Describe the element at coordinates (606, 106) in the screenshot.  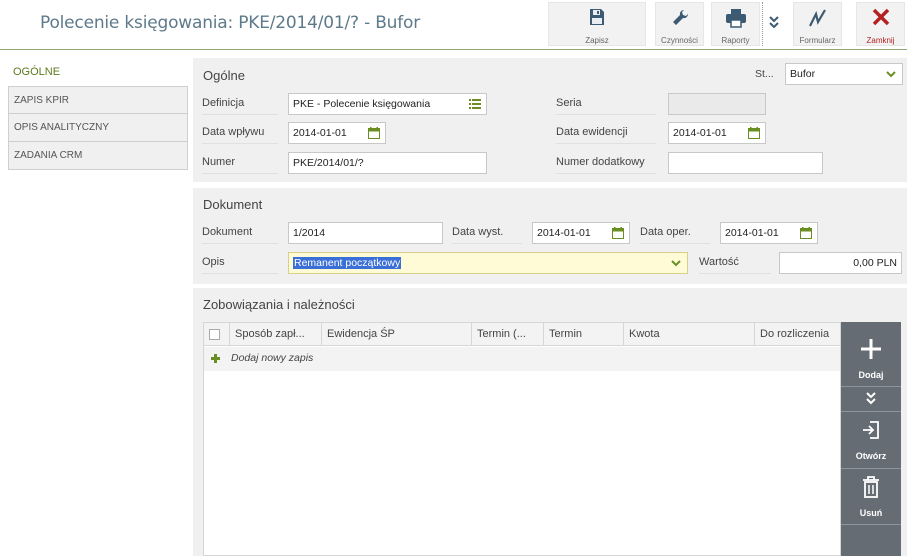
I see `series-label: Seria` at that location.